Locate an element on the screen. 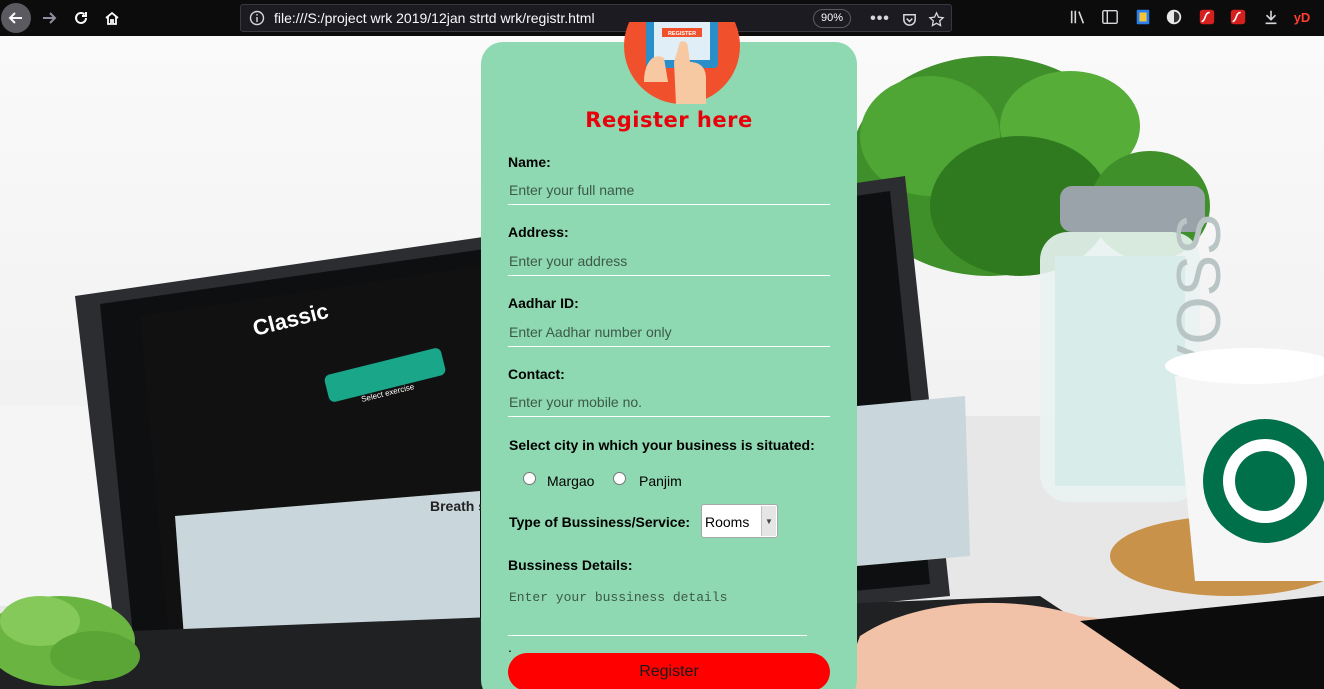  business-type-value: Rooms is located at coordinates (727, 522).